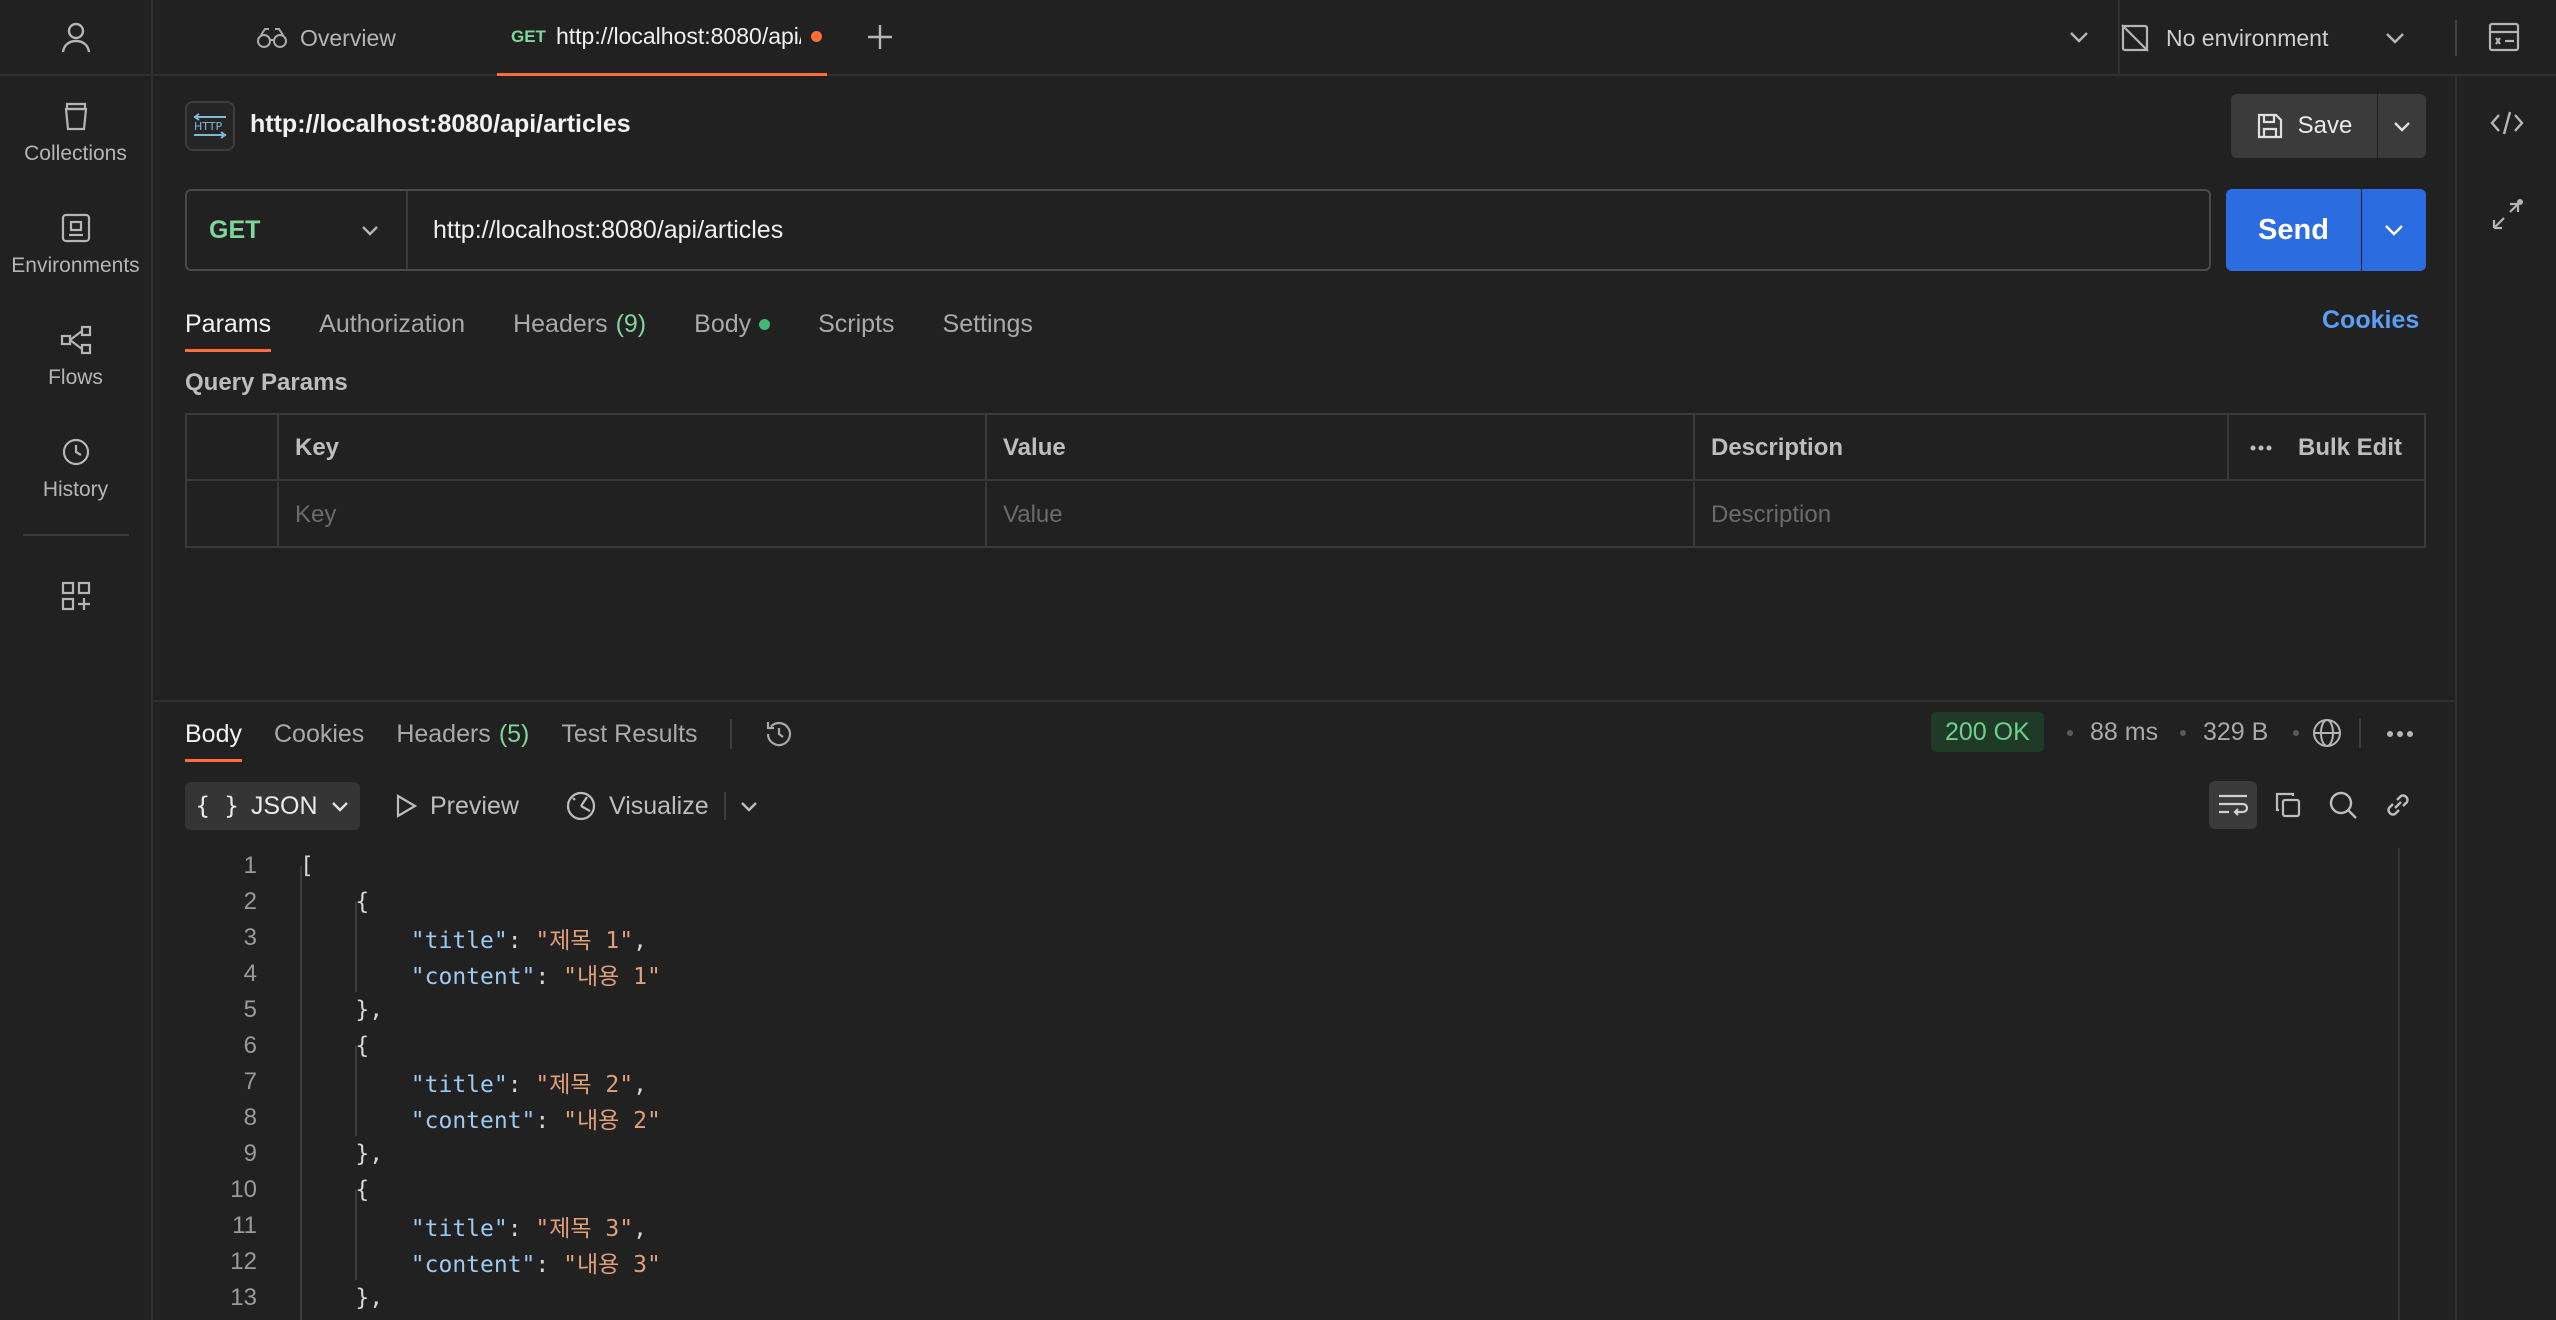 This screenshot has width=2556, height=1320. I want to click on tab-request-articles: GET http://localhost:8080/api/articles, so click(662, 38).